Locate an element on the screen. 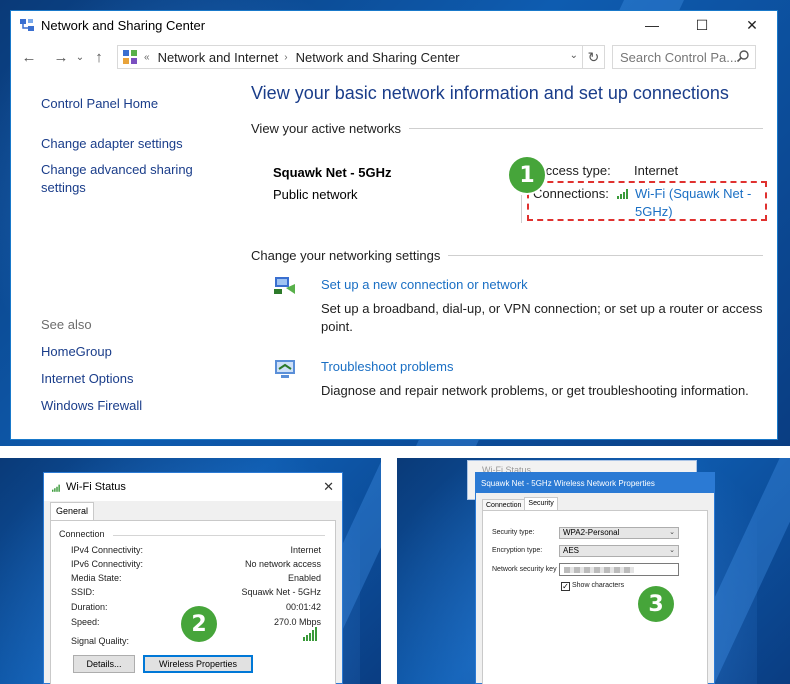 The width and height of the screenshot is (790, 684). wireless-properties-button: Wireless Properties is located at coordinates (198, 664).